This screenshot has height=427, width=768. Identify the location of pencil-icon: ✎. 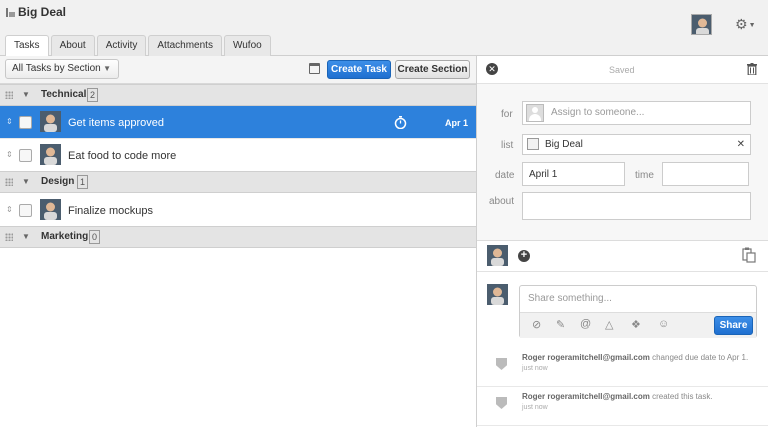
(560, 324).